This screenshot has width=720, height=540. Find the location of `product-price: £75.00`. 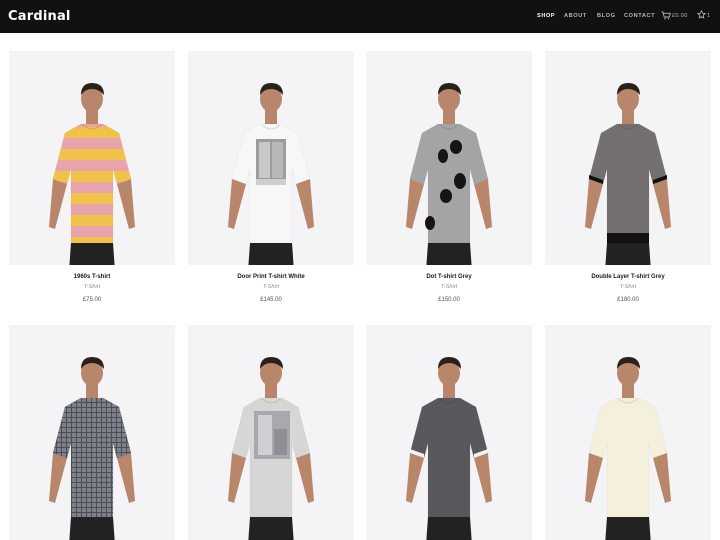

product-price: £75.00 is located at coordinates (92, 300).